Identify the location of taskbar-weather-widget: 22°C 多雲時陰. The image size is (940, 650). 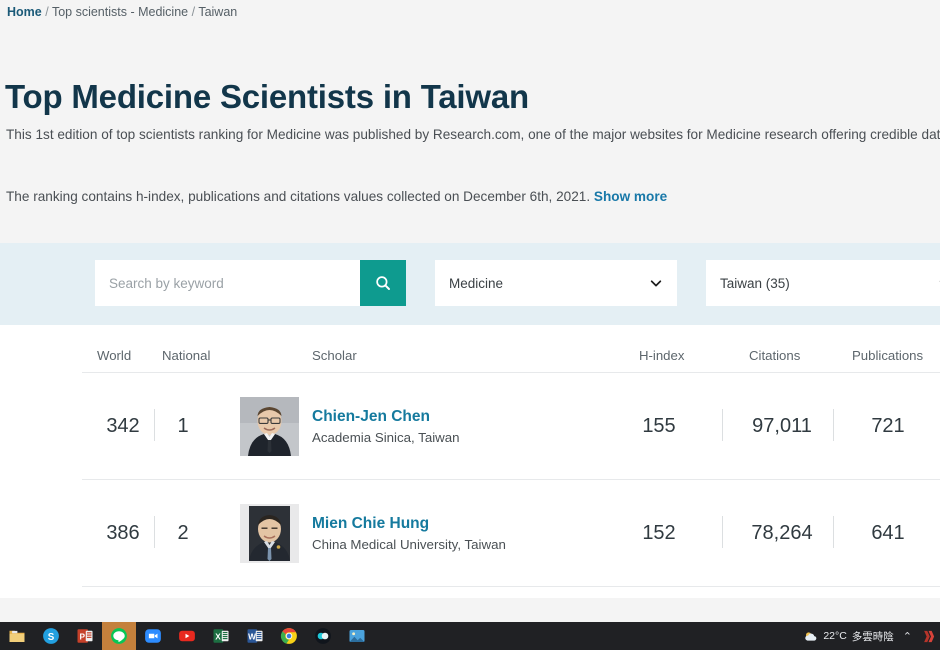
(848, 636).